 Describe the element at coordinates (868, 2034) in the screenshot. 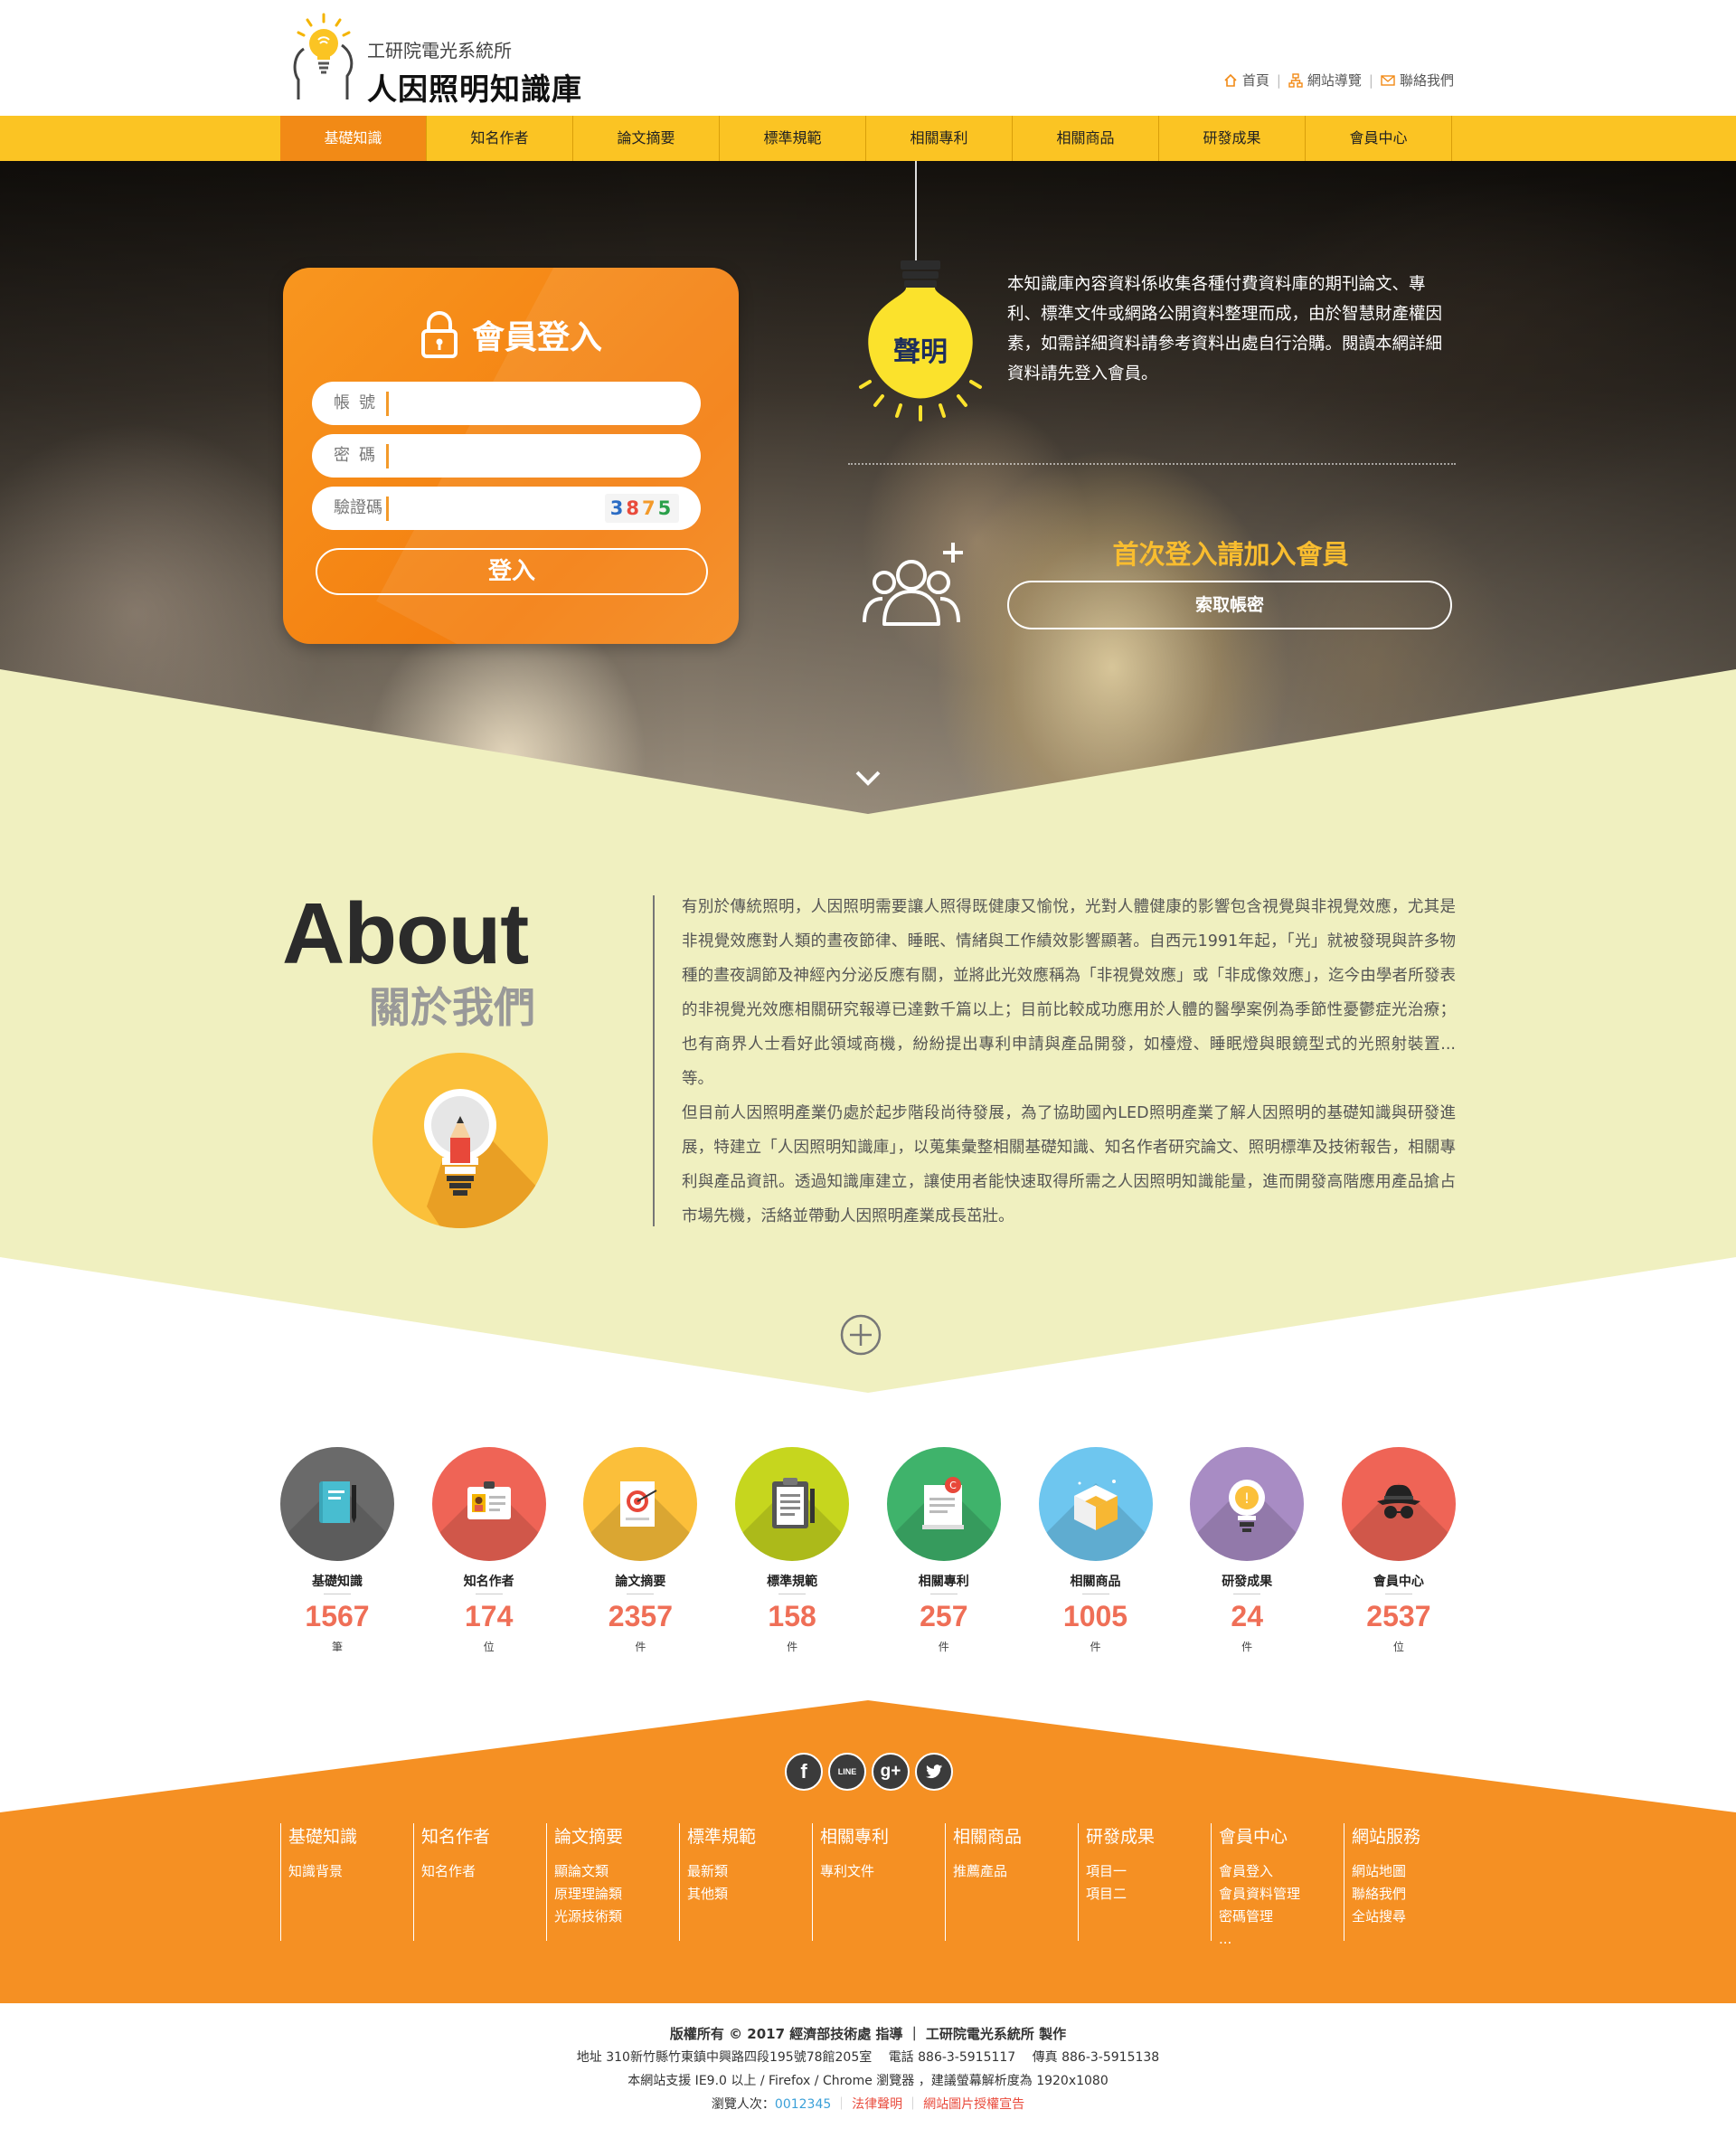

I see `copyright-line: 版權所有 © 2017 經濟部技術處 指導 ｜ 工研院電光系統所 製作` at that location.